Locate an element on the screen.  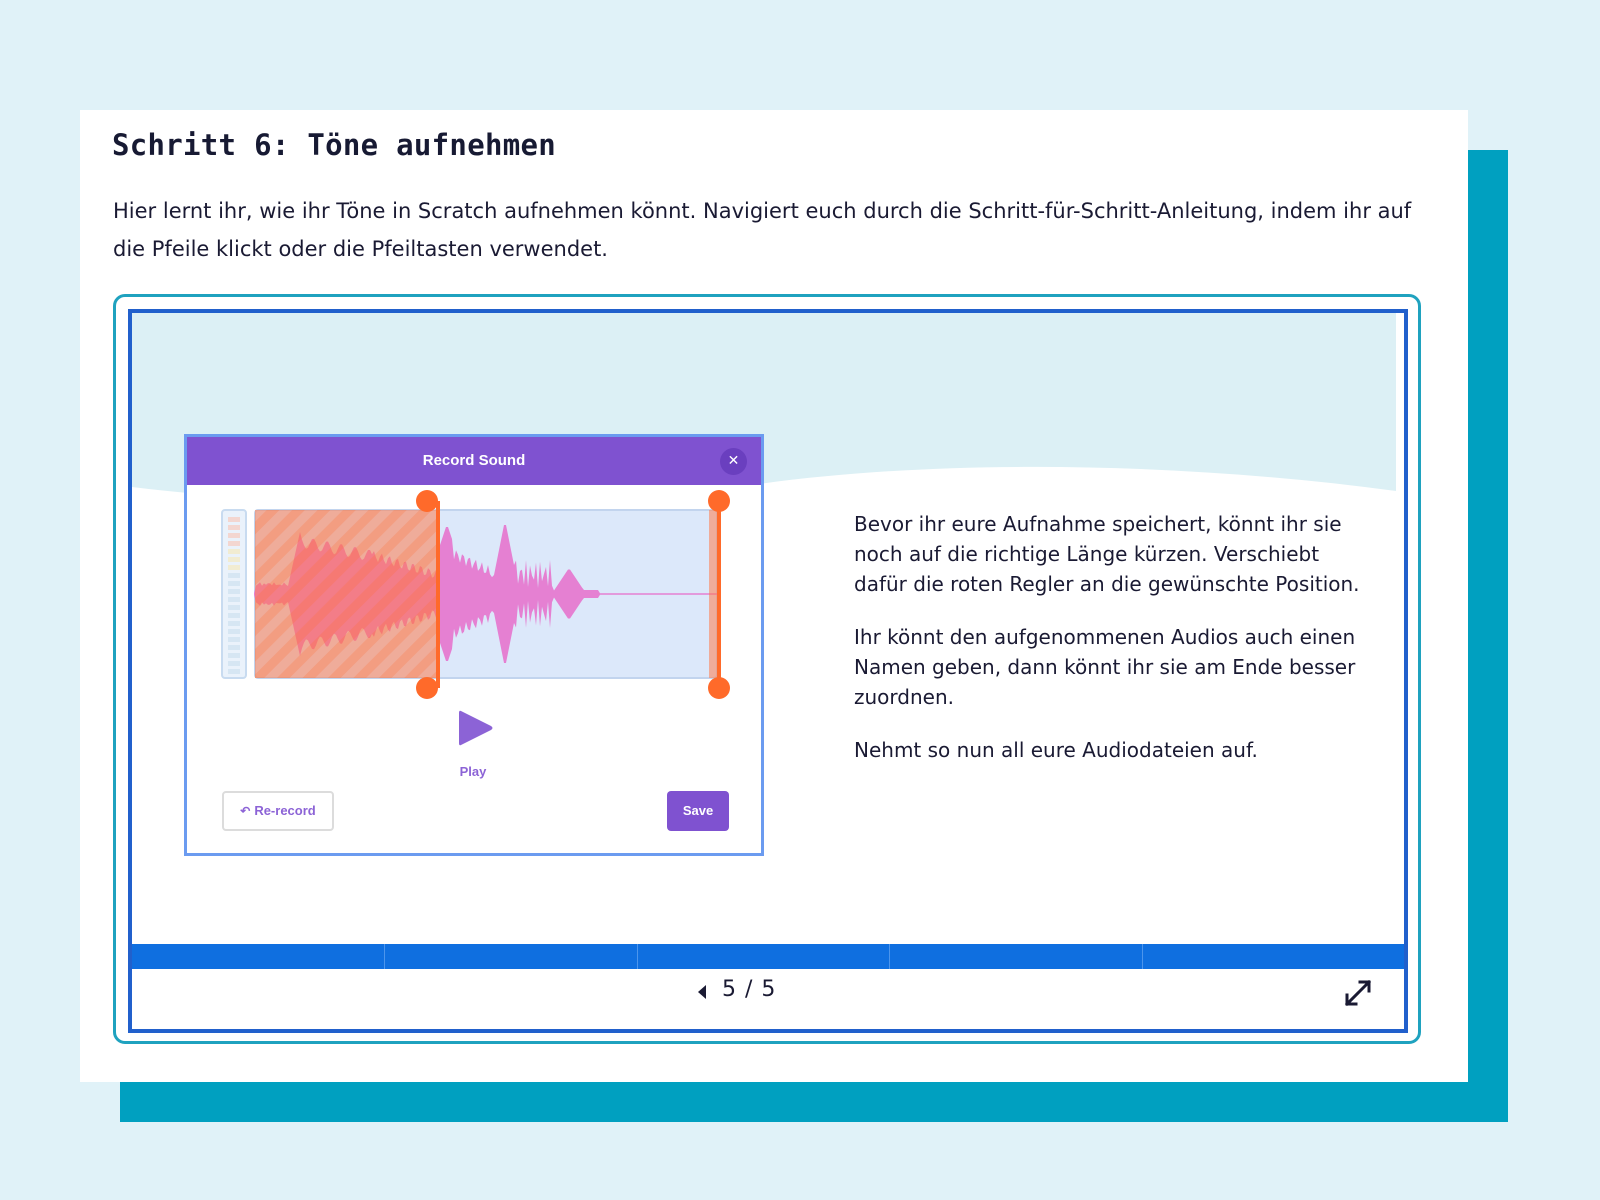
trim-handle-right-bottom is located at coordinates (719, 688).